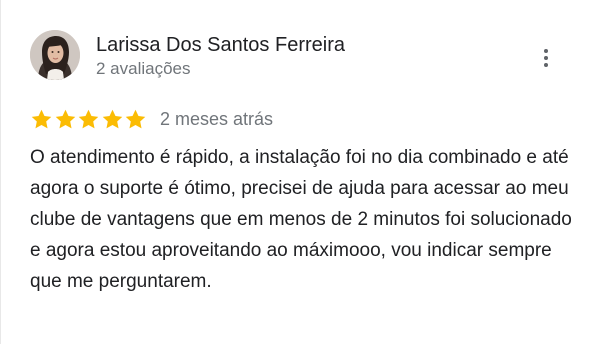  I want to click on more-vert-icon, so click(546, 58).